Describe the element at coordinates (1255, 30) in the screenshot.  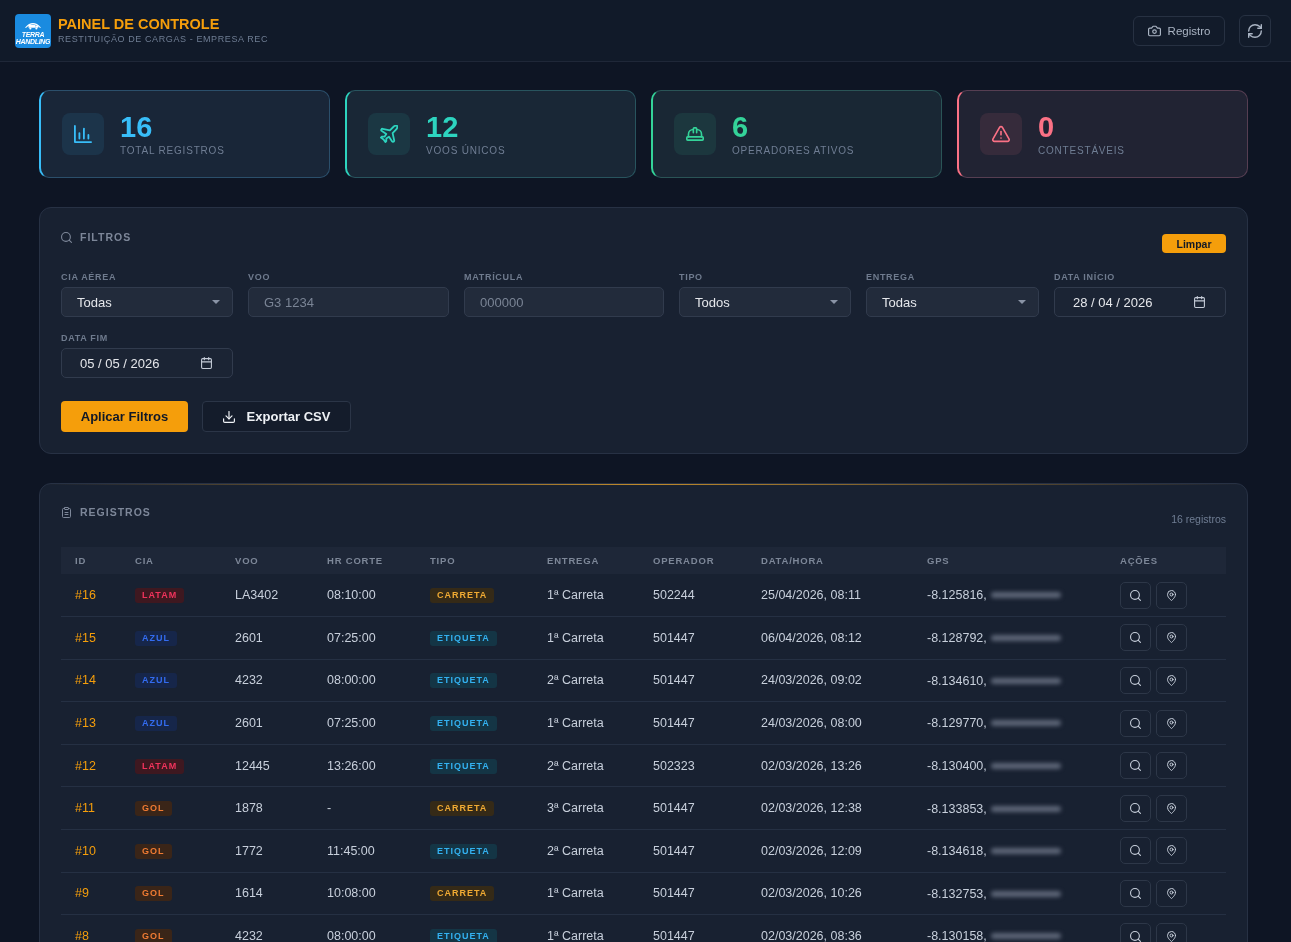
I see `refresh-button` at that location.